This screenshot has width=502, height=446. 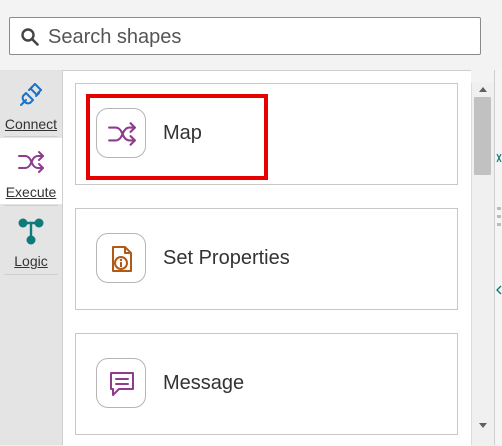 What do you see at coordinates (482, 136) in the screenshot?
I see `scroll-thumb` at bounding box center [482, 136].